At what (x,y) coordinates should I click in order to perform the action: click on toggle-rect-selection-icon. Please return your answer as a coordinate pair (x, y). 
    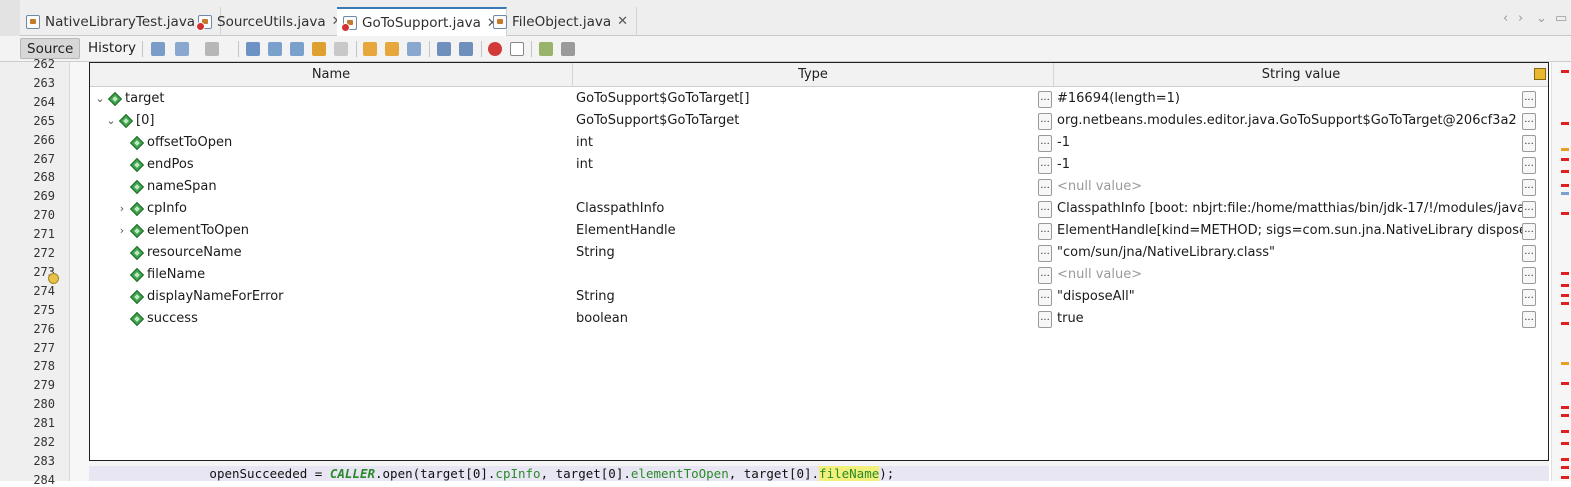
    Looking at the image, I should click on (341, 49).